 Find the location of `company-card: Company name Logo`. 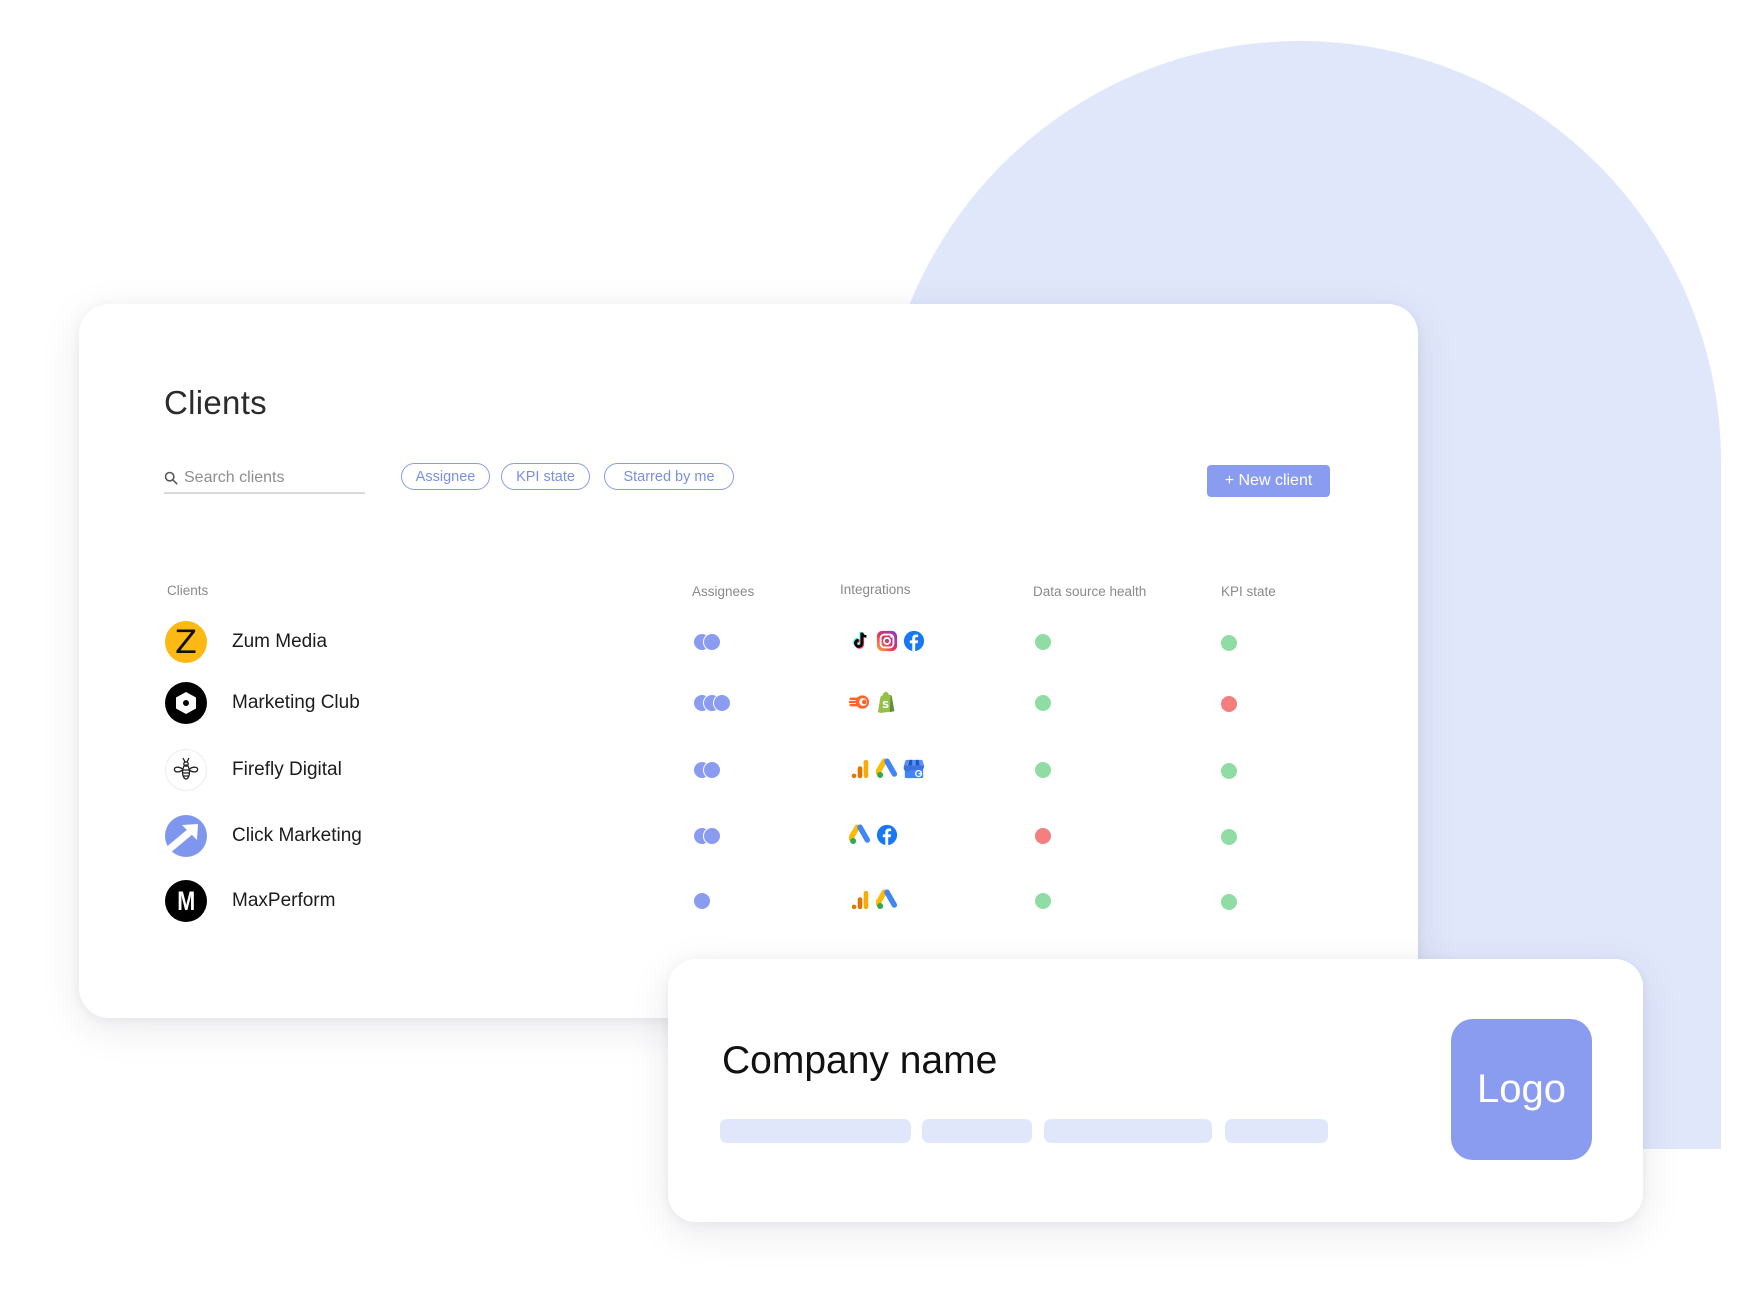

company-card: Company name Logo is located at coordinates (1155, 1090).